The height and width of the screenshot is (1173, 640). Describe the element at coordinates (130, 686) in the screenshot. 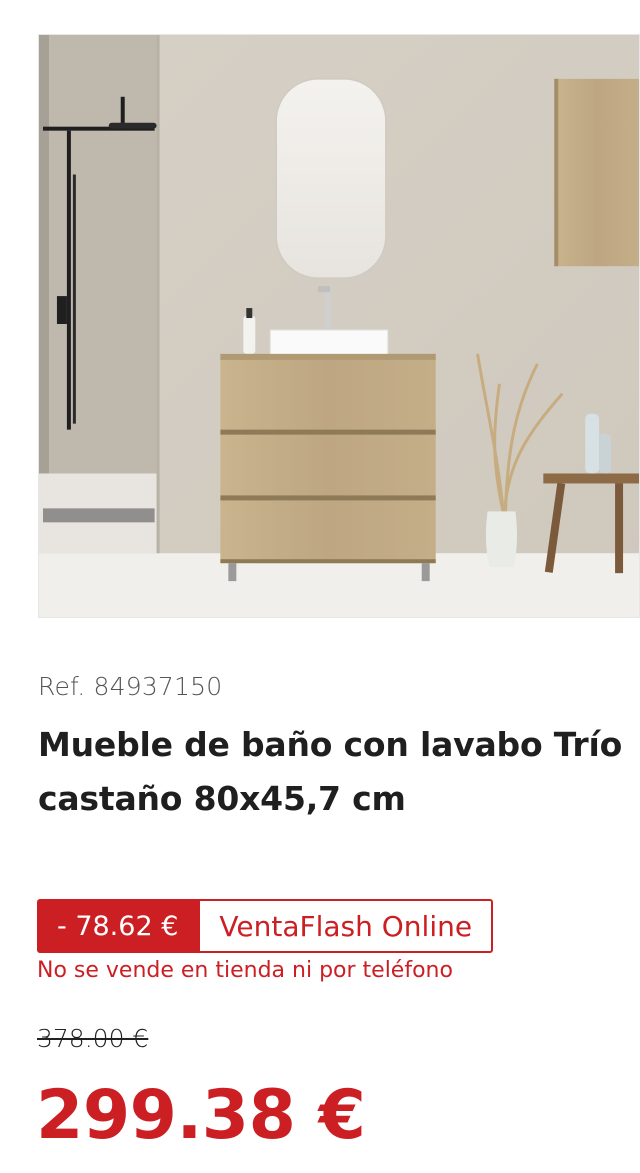

I see `product-reference: Ref. 84937150` at that location.